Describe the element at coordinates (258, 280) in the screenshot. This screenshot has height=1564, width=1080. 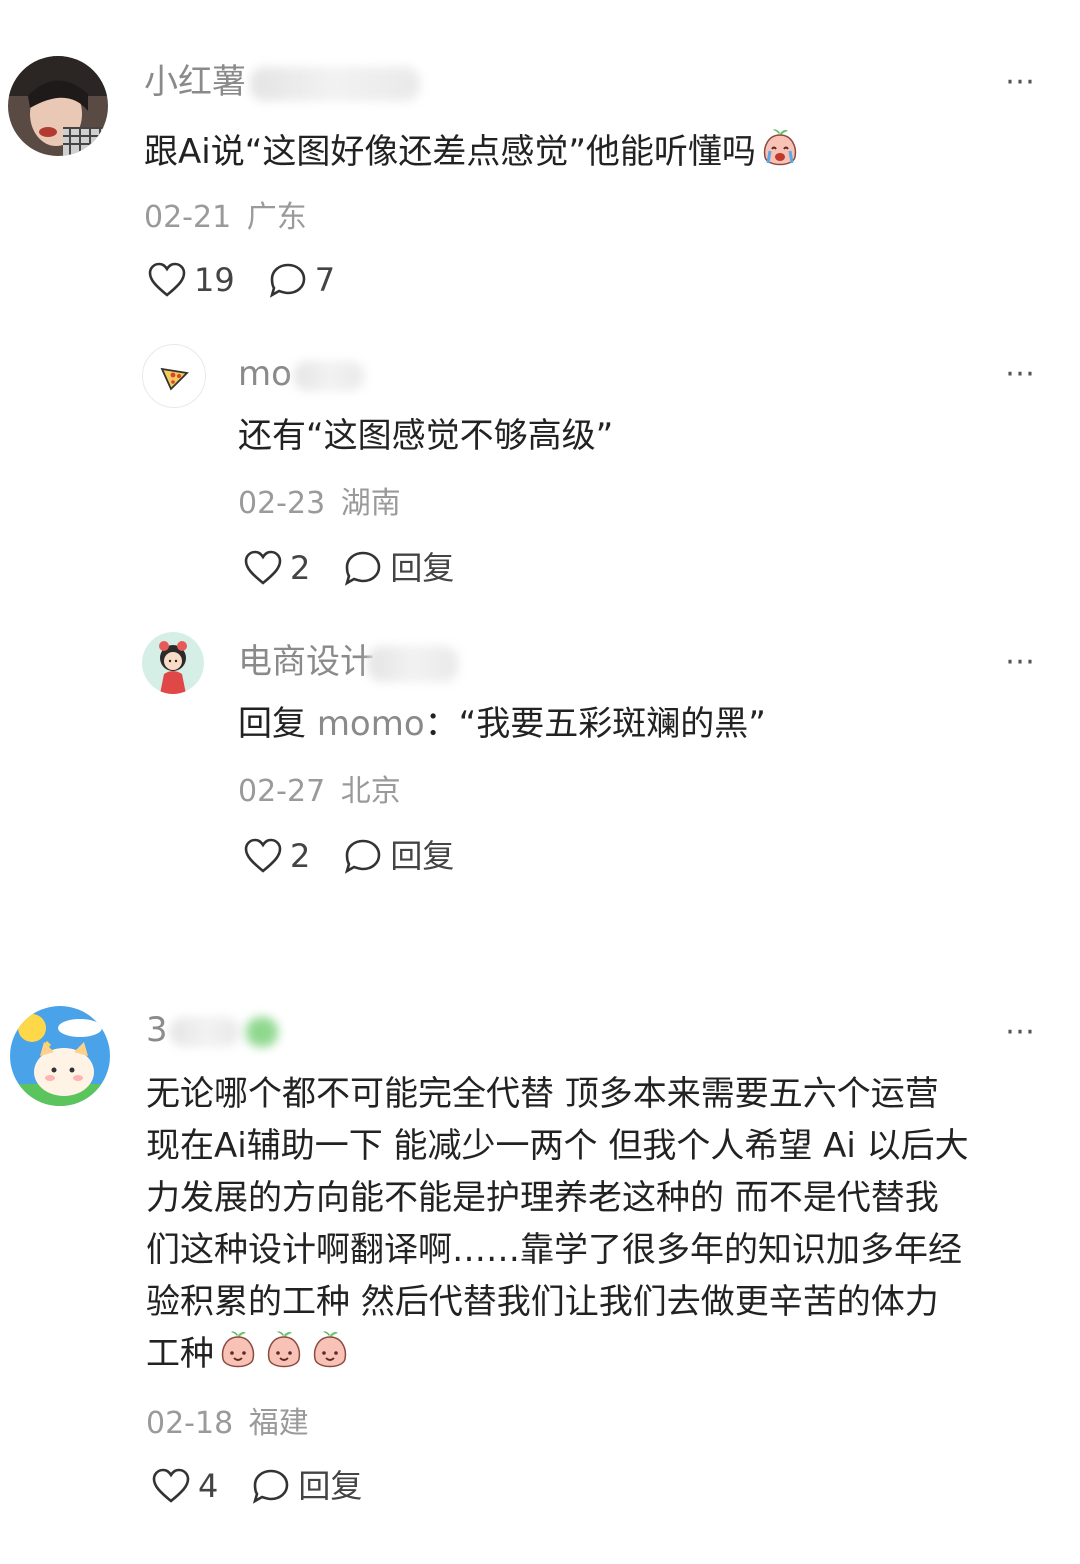
I see `comment-actions: 19 7` at that location.